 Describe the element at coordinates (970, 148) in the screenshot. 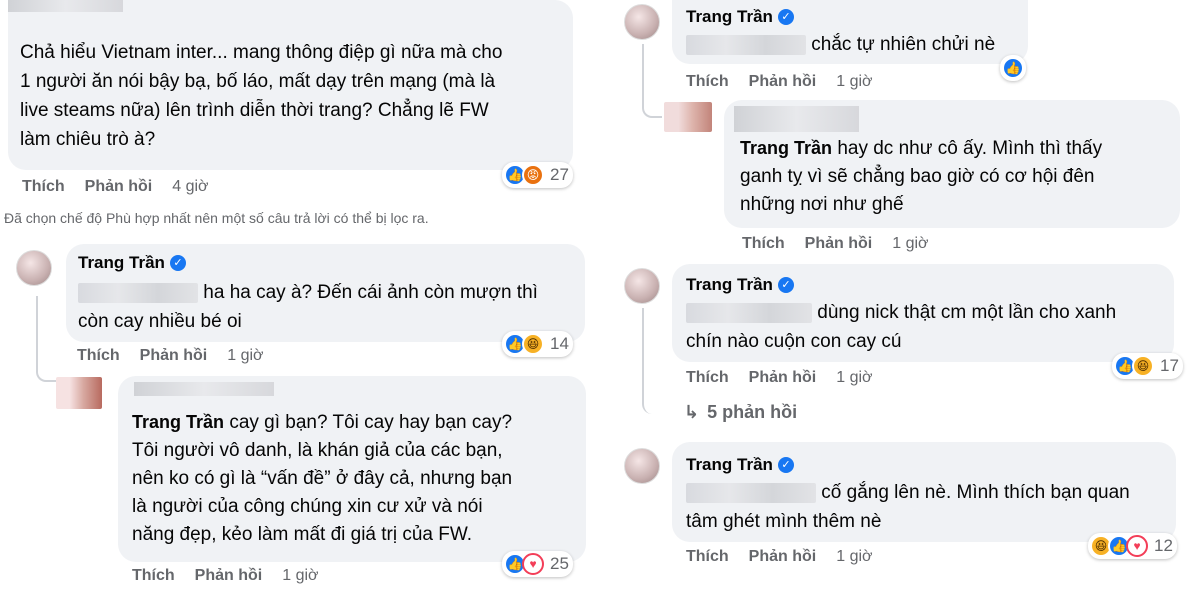

I see `comment-text-line: hay dc như cô ấy. Mình thì thấy` at that location.